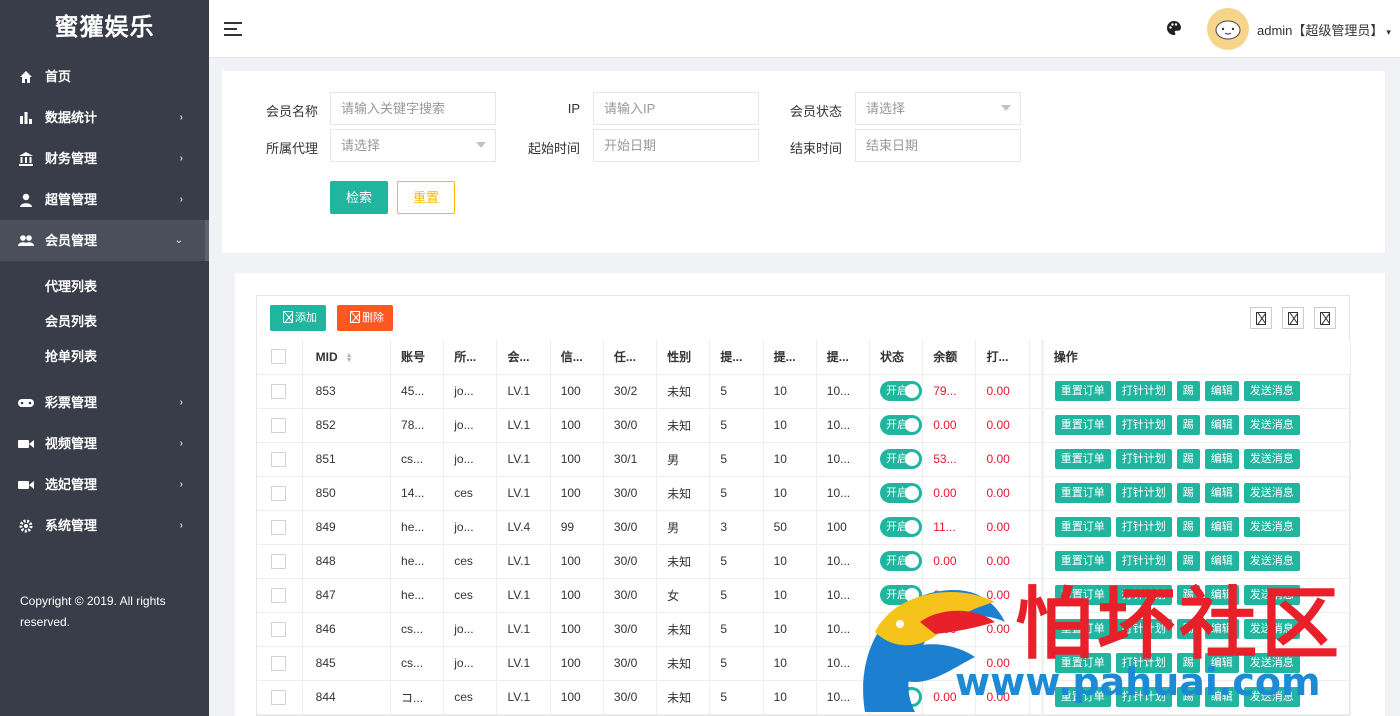 This screenshot has width=1400, height=716. I want to click on reset-button: 重置, so click(426, 197).